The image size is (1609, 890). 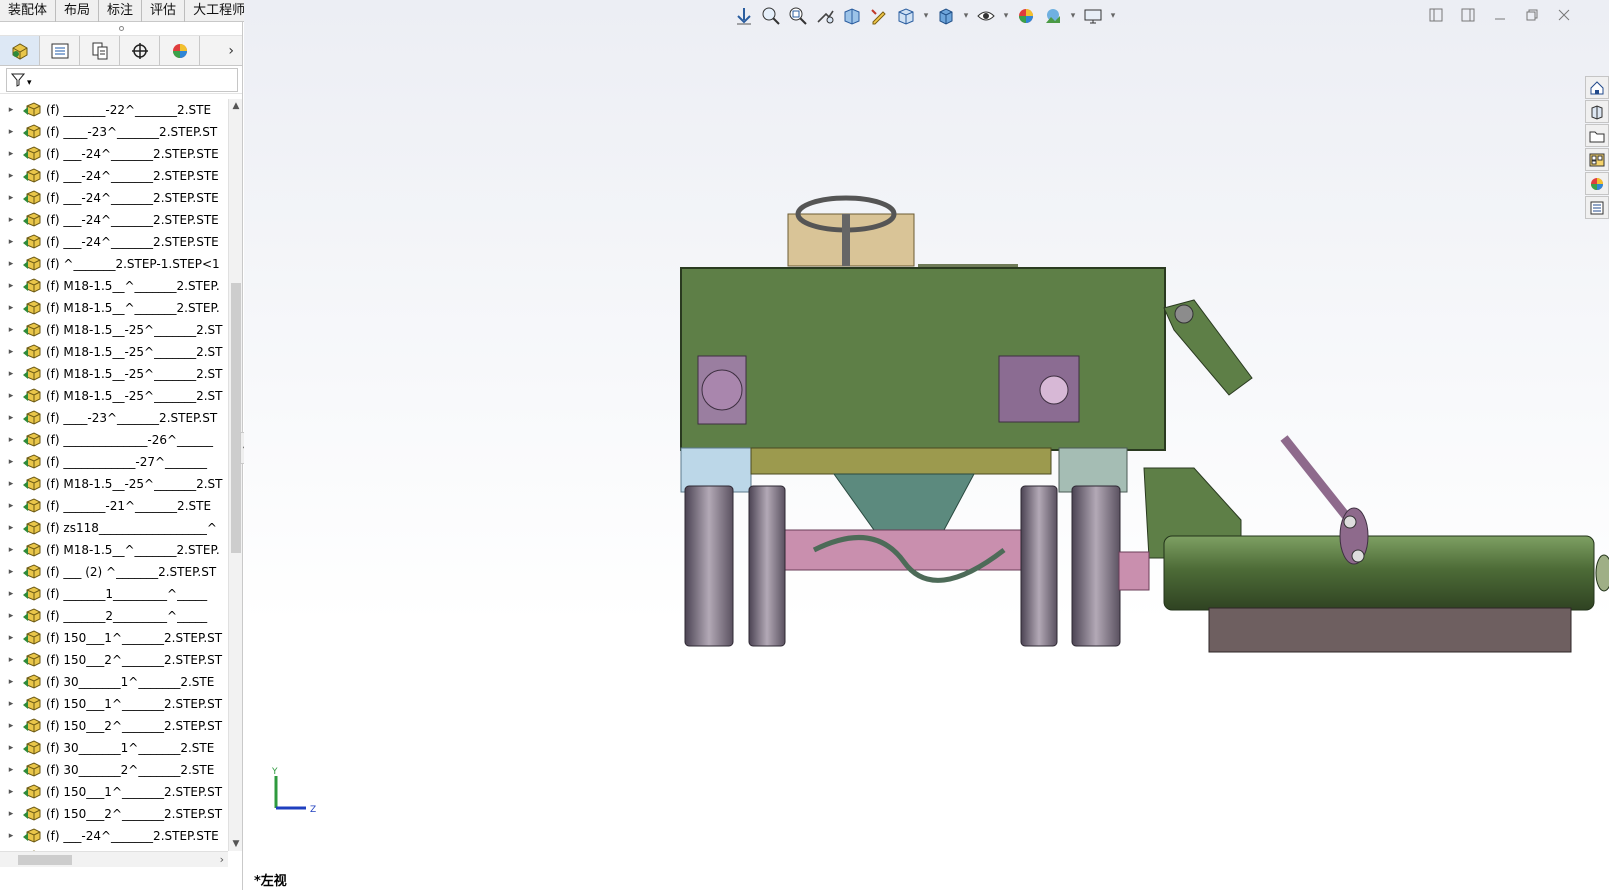 I want to click on apply-scene-button, so click(x=1053, y=16).